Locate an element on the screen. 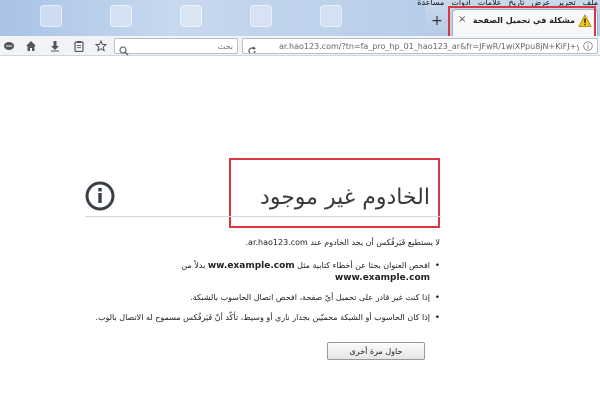 The width and height of the screenshot is (600, 410). url-input is located at coordinates (429, 46).